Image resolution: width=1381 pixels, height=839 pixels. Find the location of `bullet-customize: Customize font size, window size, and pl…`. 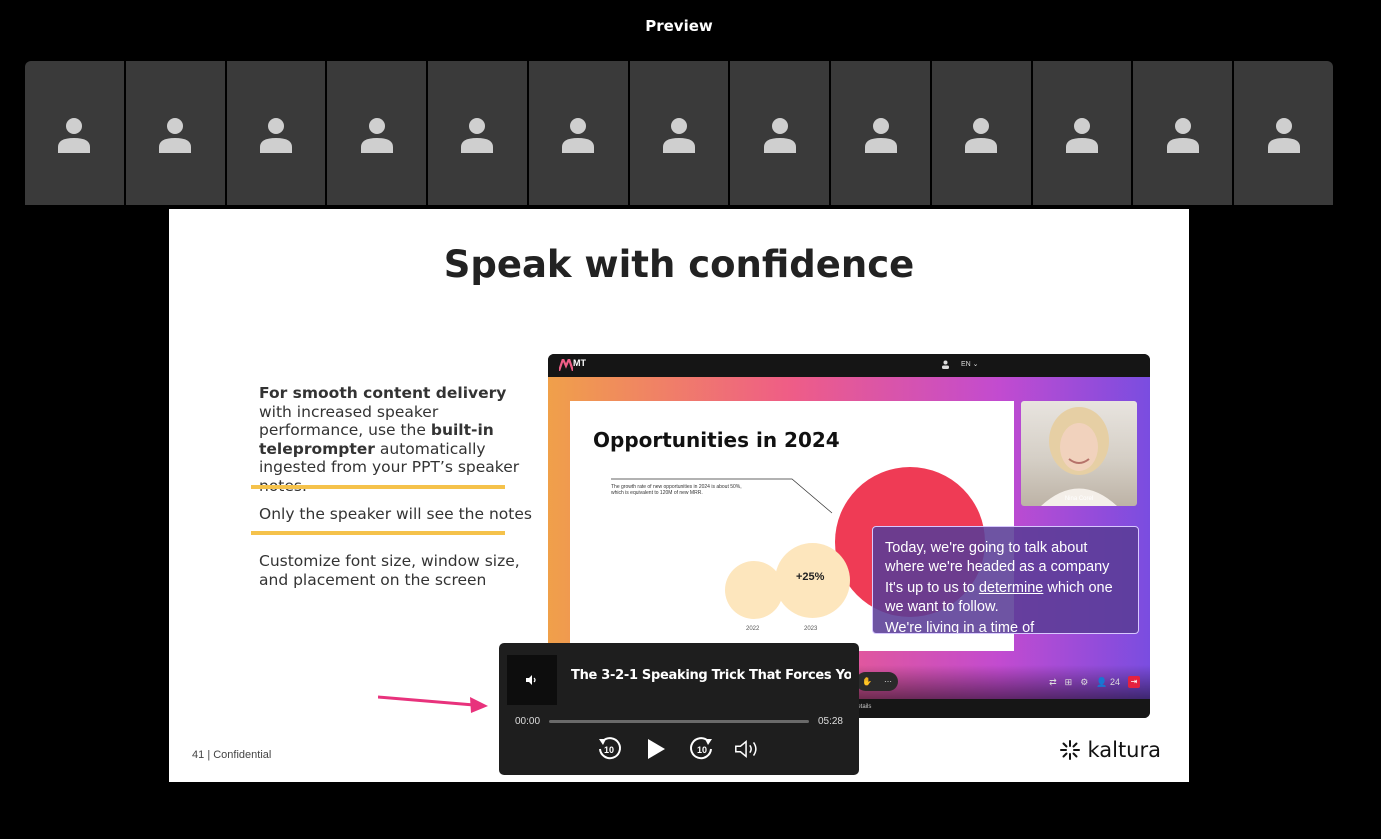

bullet-customize: Customize font size, window size, and pl… is located at coordinates (389, 570).